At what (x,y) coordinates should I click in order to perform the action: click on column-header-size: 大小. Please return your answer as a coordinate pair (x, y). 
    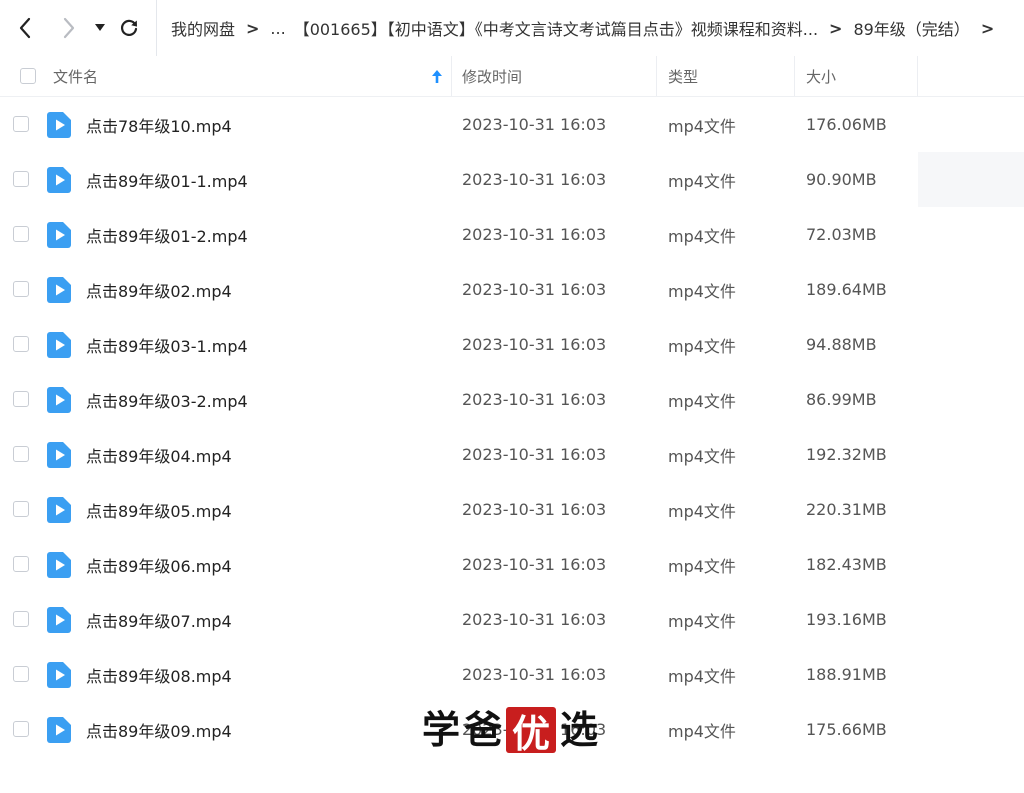
    Looking at the image, I should click on (821, 76).